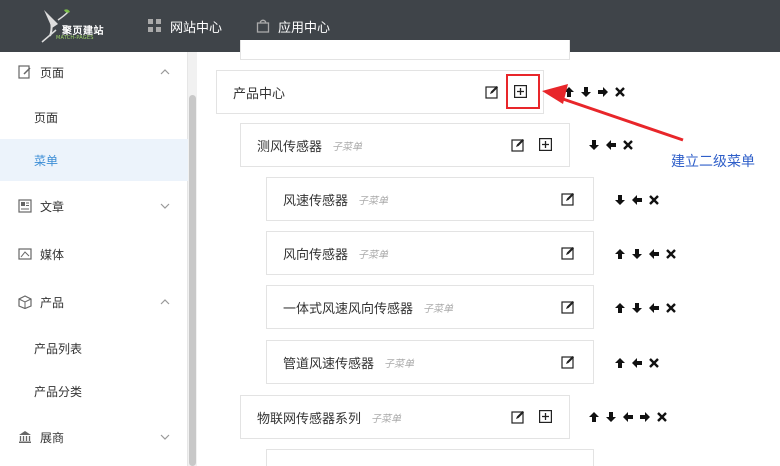 Image resolution: width=780 pixels, height=466 pixels. Describe the element at coordinates (94, 391) in the screenshot. I see `sidebar-subitem-product-category: 产品分类` at that location.